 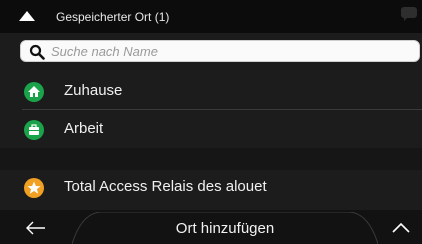 I want to click on page-title: Gespeicherter Ort (1), so click(x=113, y=17).